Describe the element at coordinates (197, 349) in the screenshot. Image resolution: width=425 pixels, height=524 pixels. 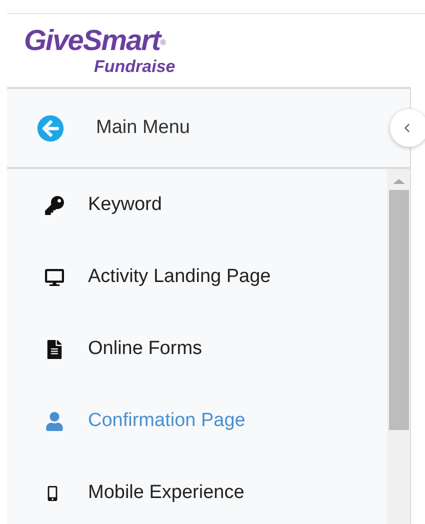
I see `menu-item: Online Forms` at that location.